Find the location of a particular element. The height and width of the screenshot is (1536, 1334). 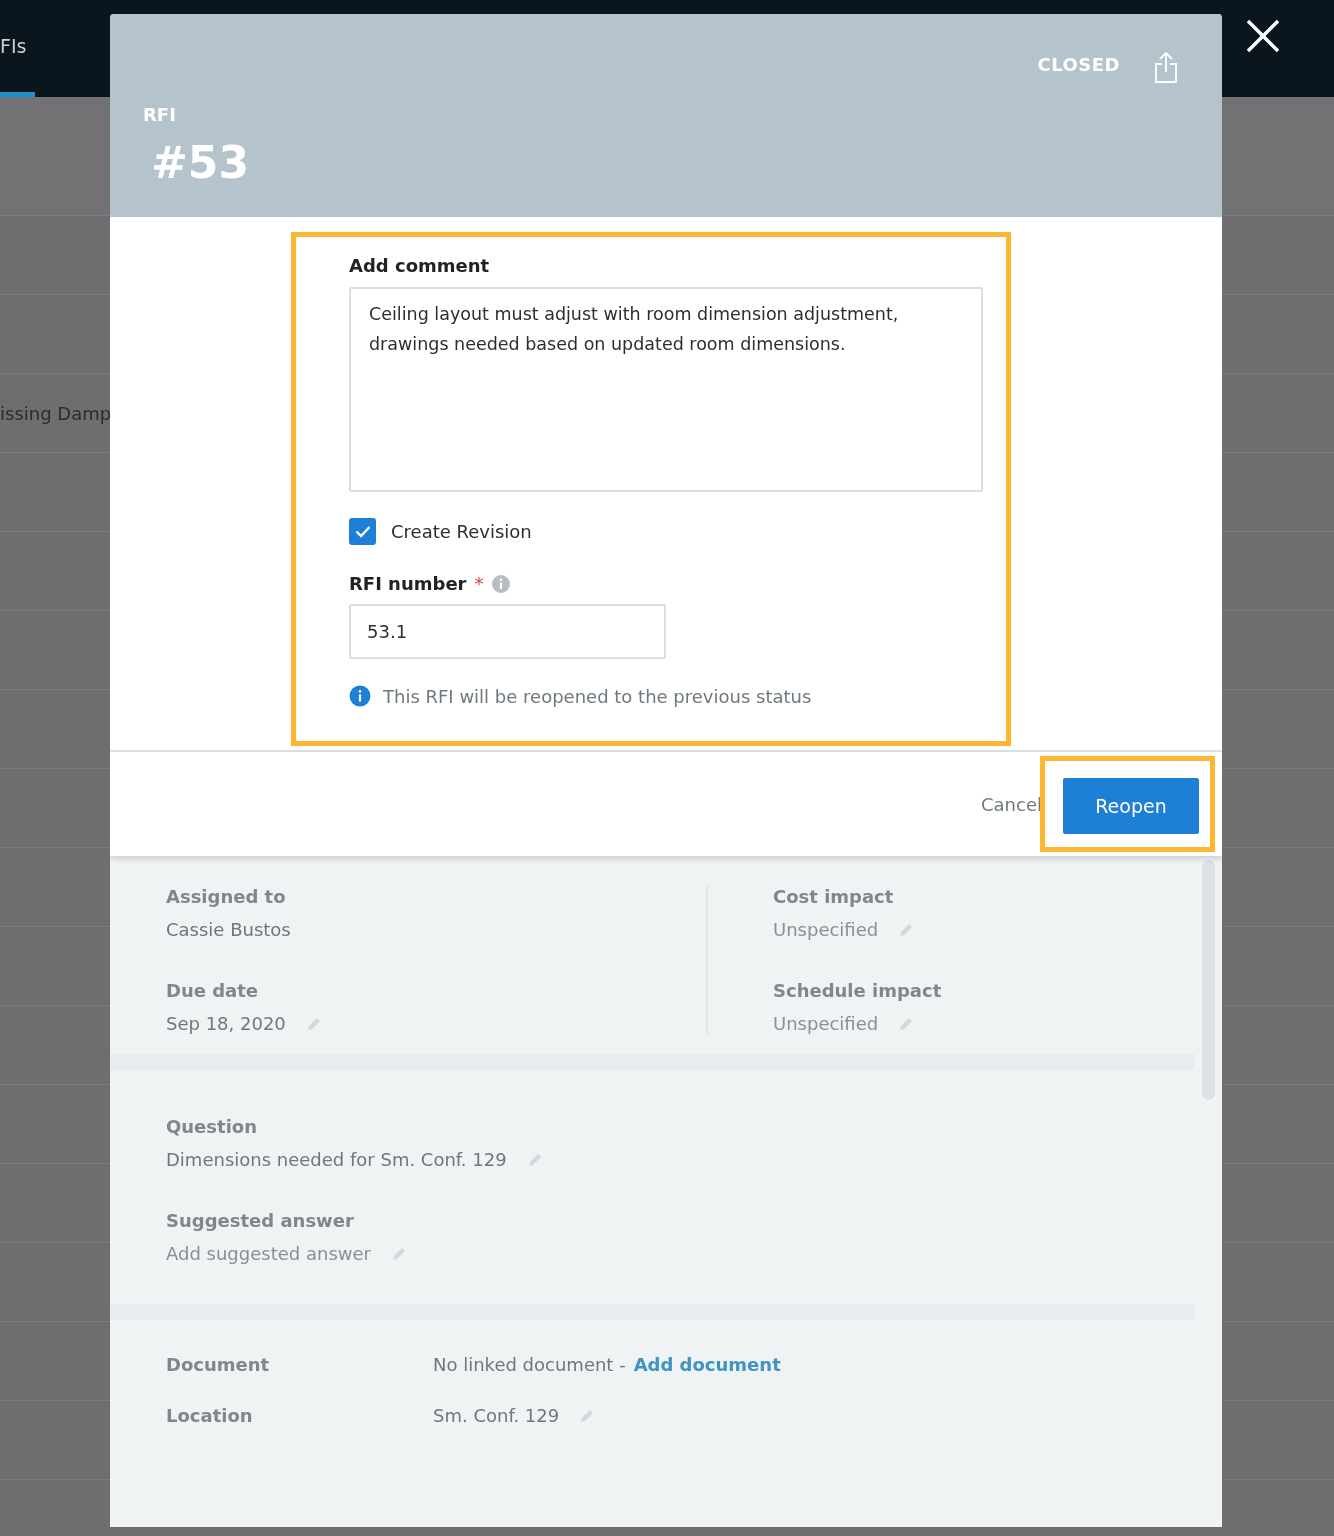

field-label: Cost impact is located at coordinates (834, 896).